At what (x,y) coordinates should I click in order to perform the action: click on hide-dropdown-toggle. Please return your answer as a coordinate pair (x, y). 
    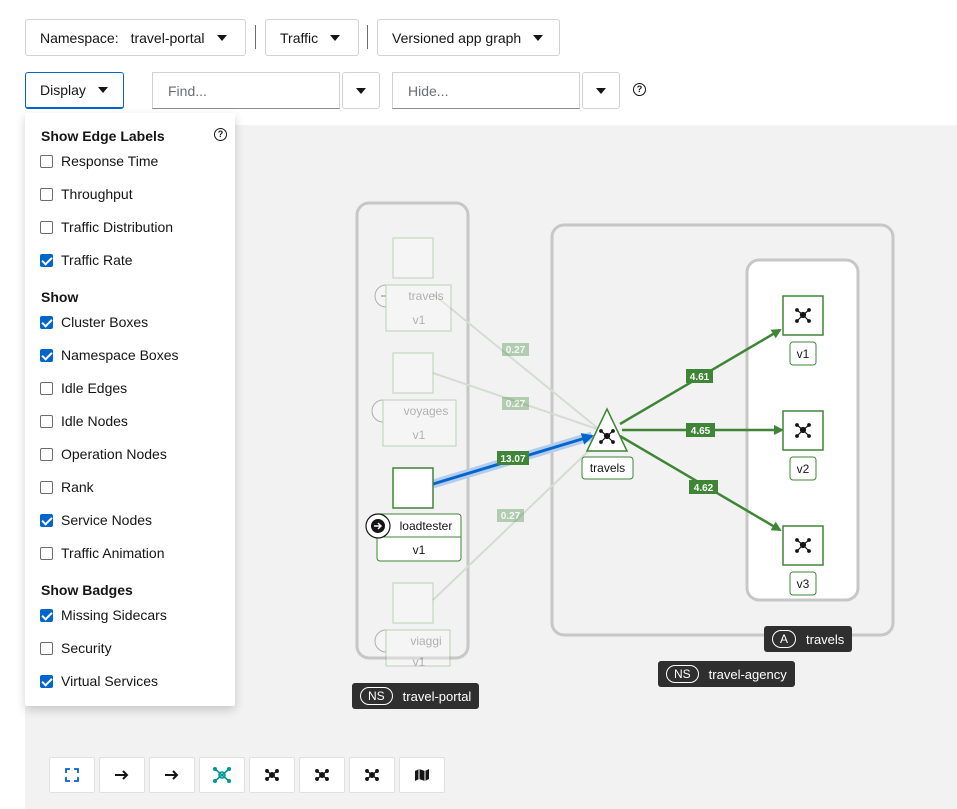
    Looking at the image, I should click on (601, 90).